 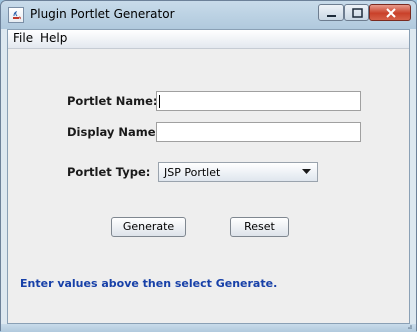 What do you see at coordinates (208, 39) in the screenshot?
I see `menu-bar: File Help` at bounding box center [208, 39].